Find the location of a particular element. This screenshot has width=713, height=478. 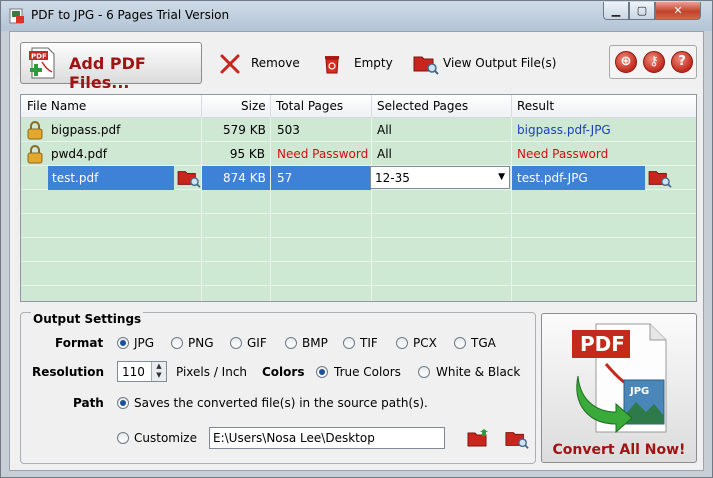

color-radio-white-black is located at coordinates (424, 372).